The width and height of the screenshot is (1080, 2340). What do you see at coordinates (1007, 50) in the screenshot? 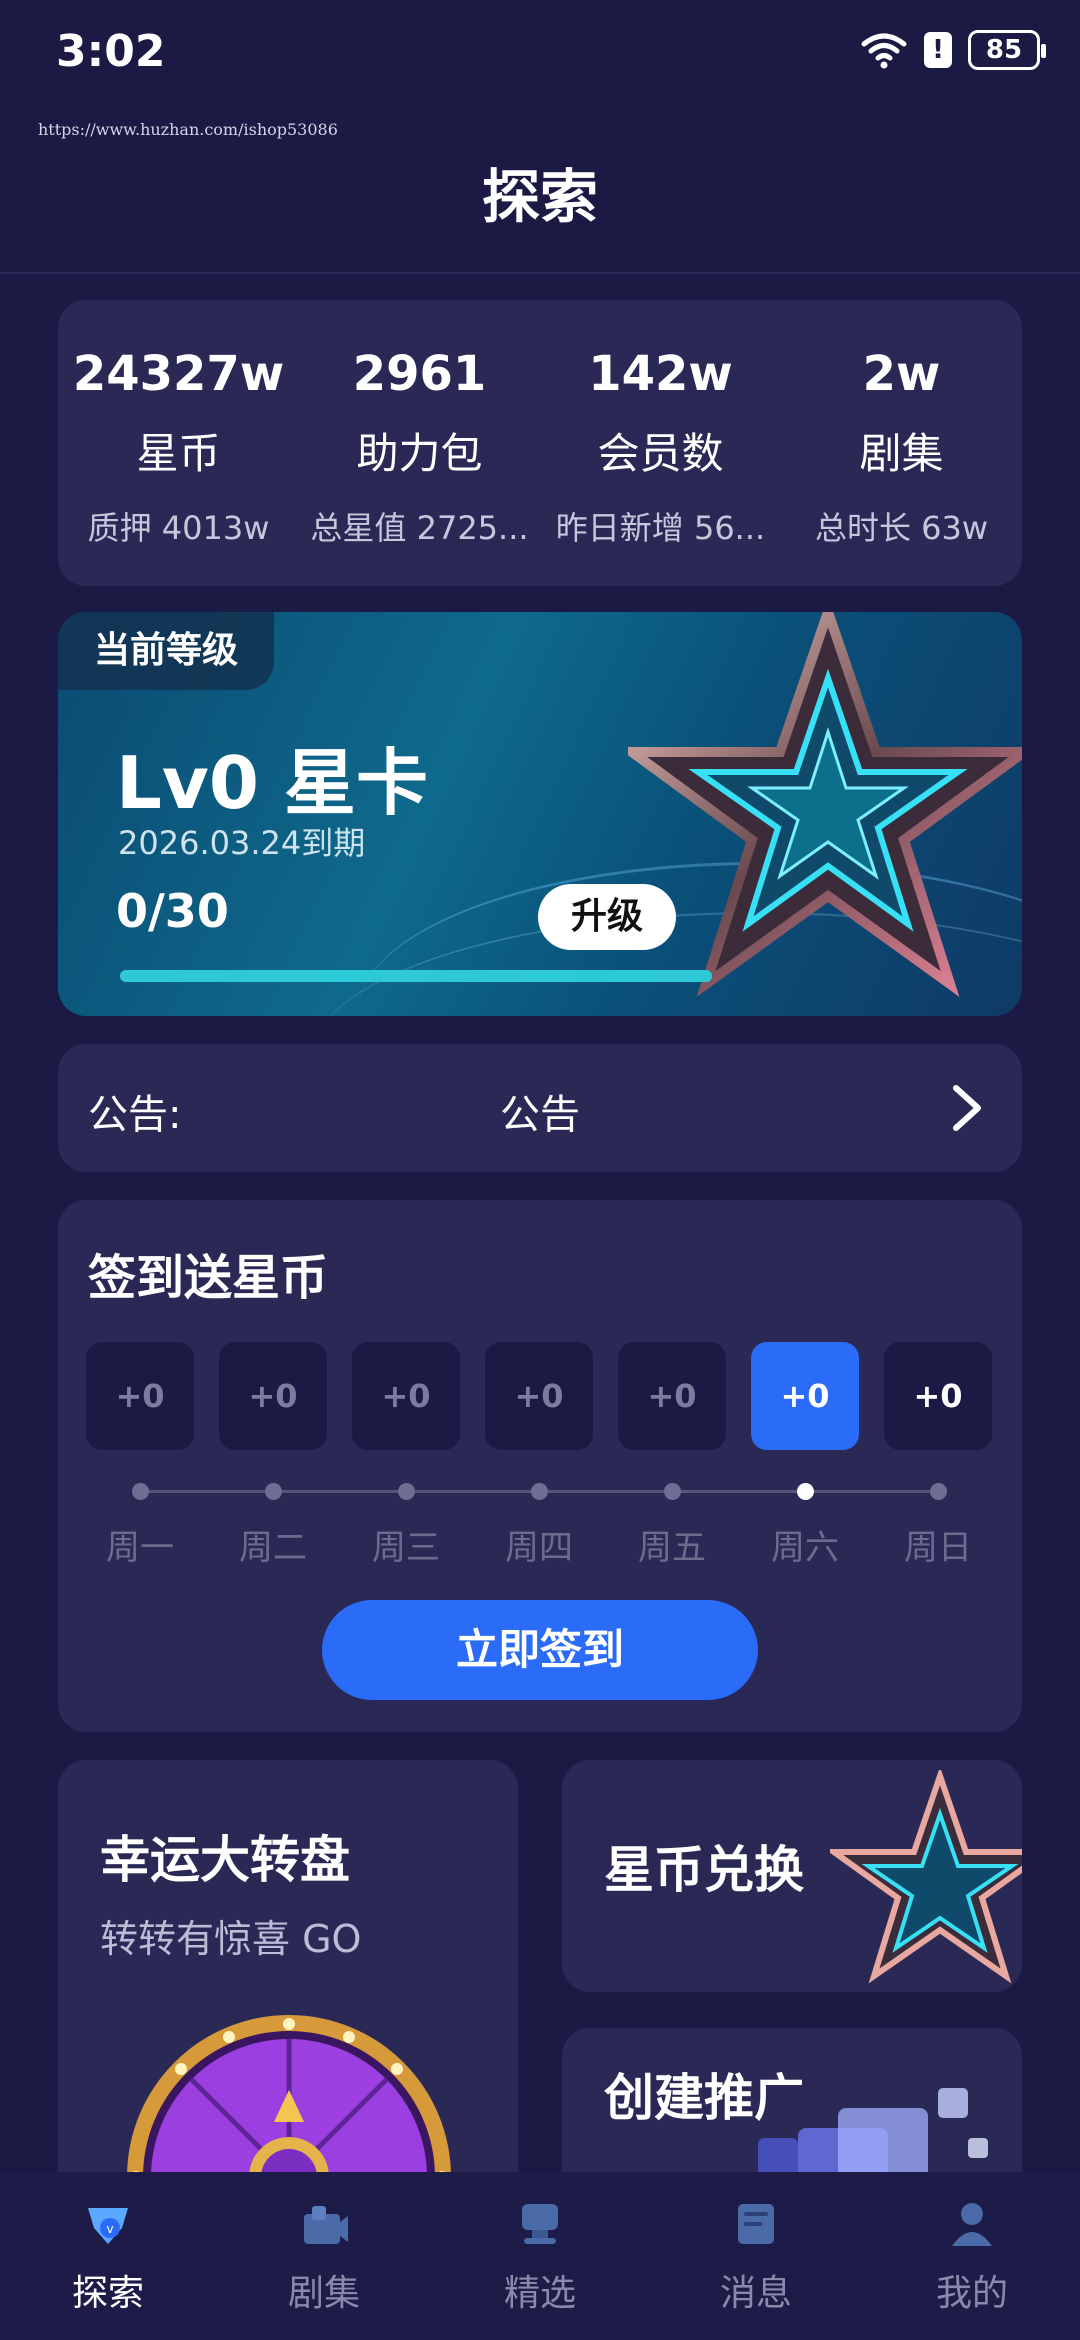
I see `battery-icon: 85` at bounding box center [1007, 50].